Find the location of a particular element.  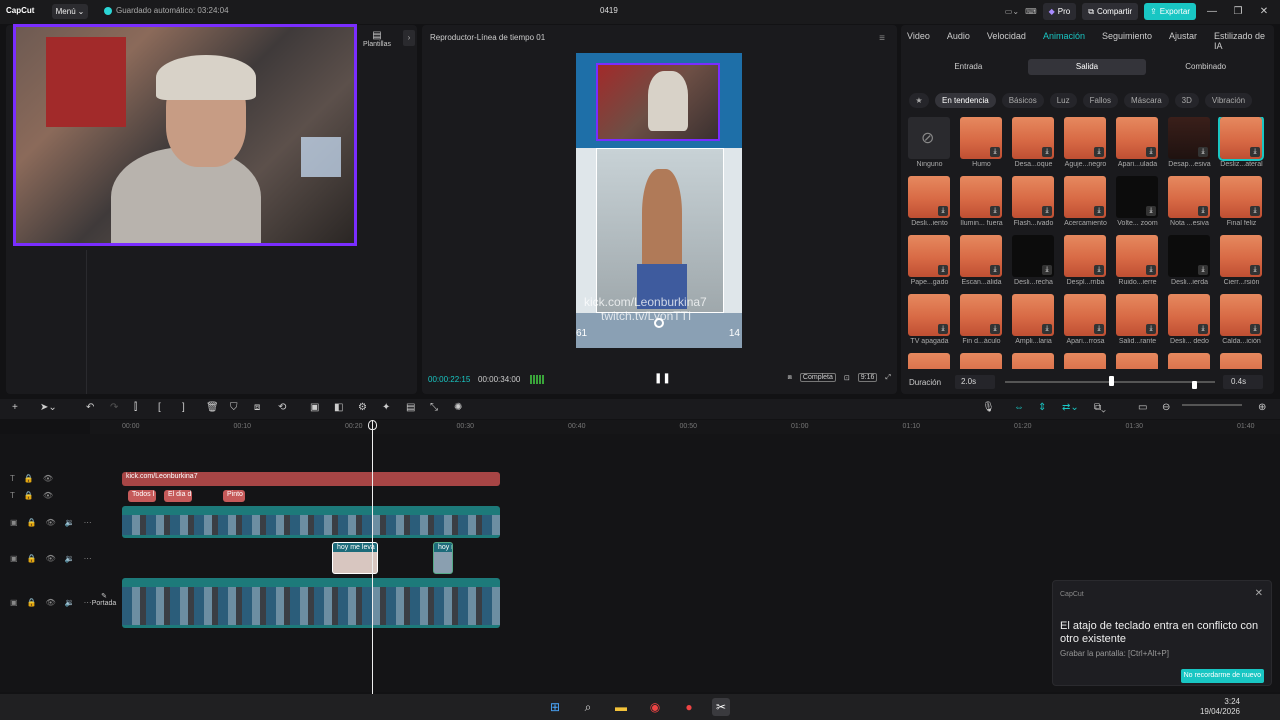

effect-tile: ⤓ Desap...esiva is located at coordinates (1189, 144).